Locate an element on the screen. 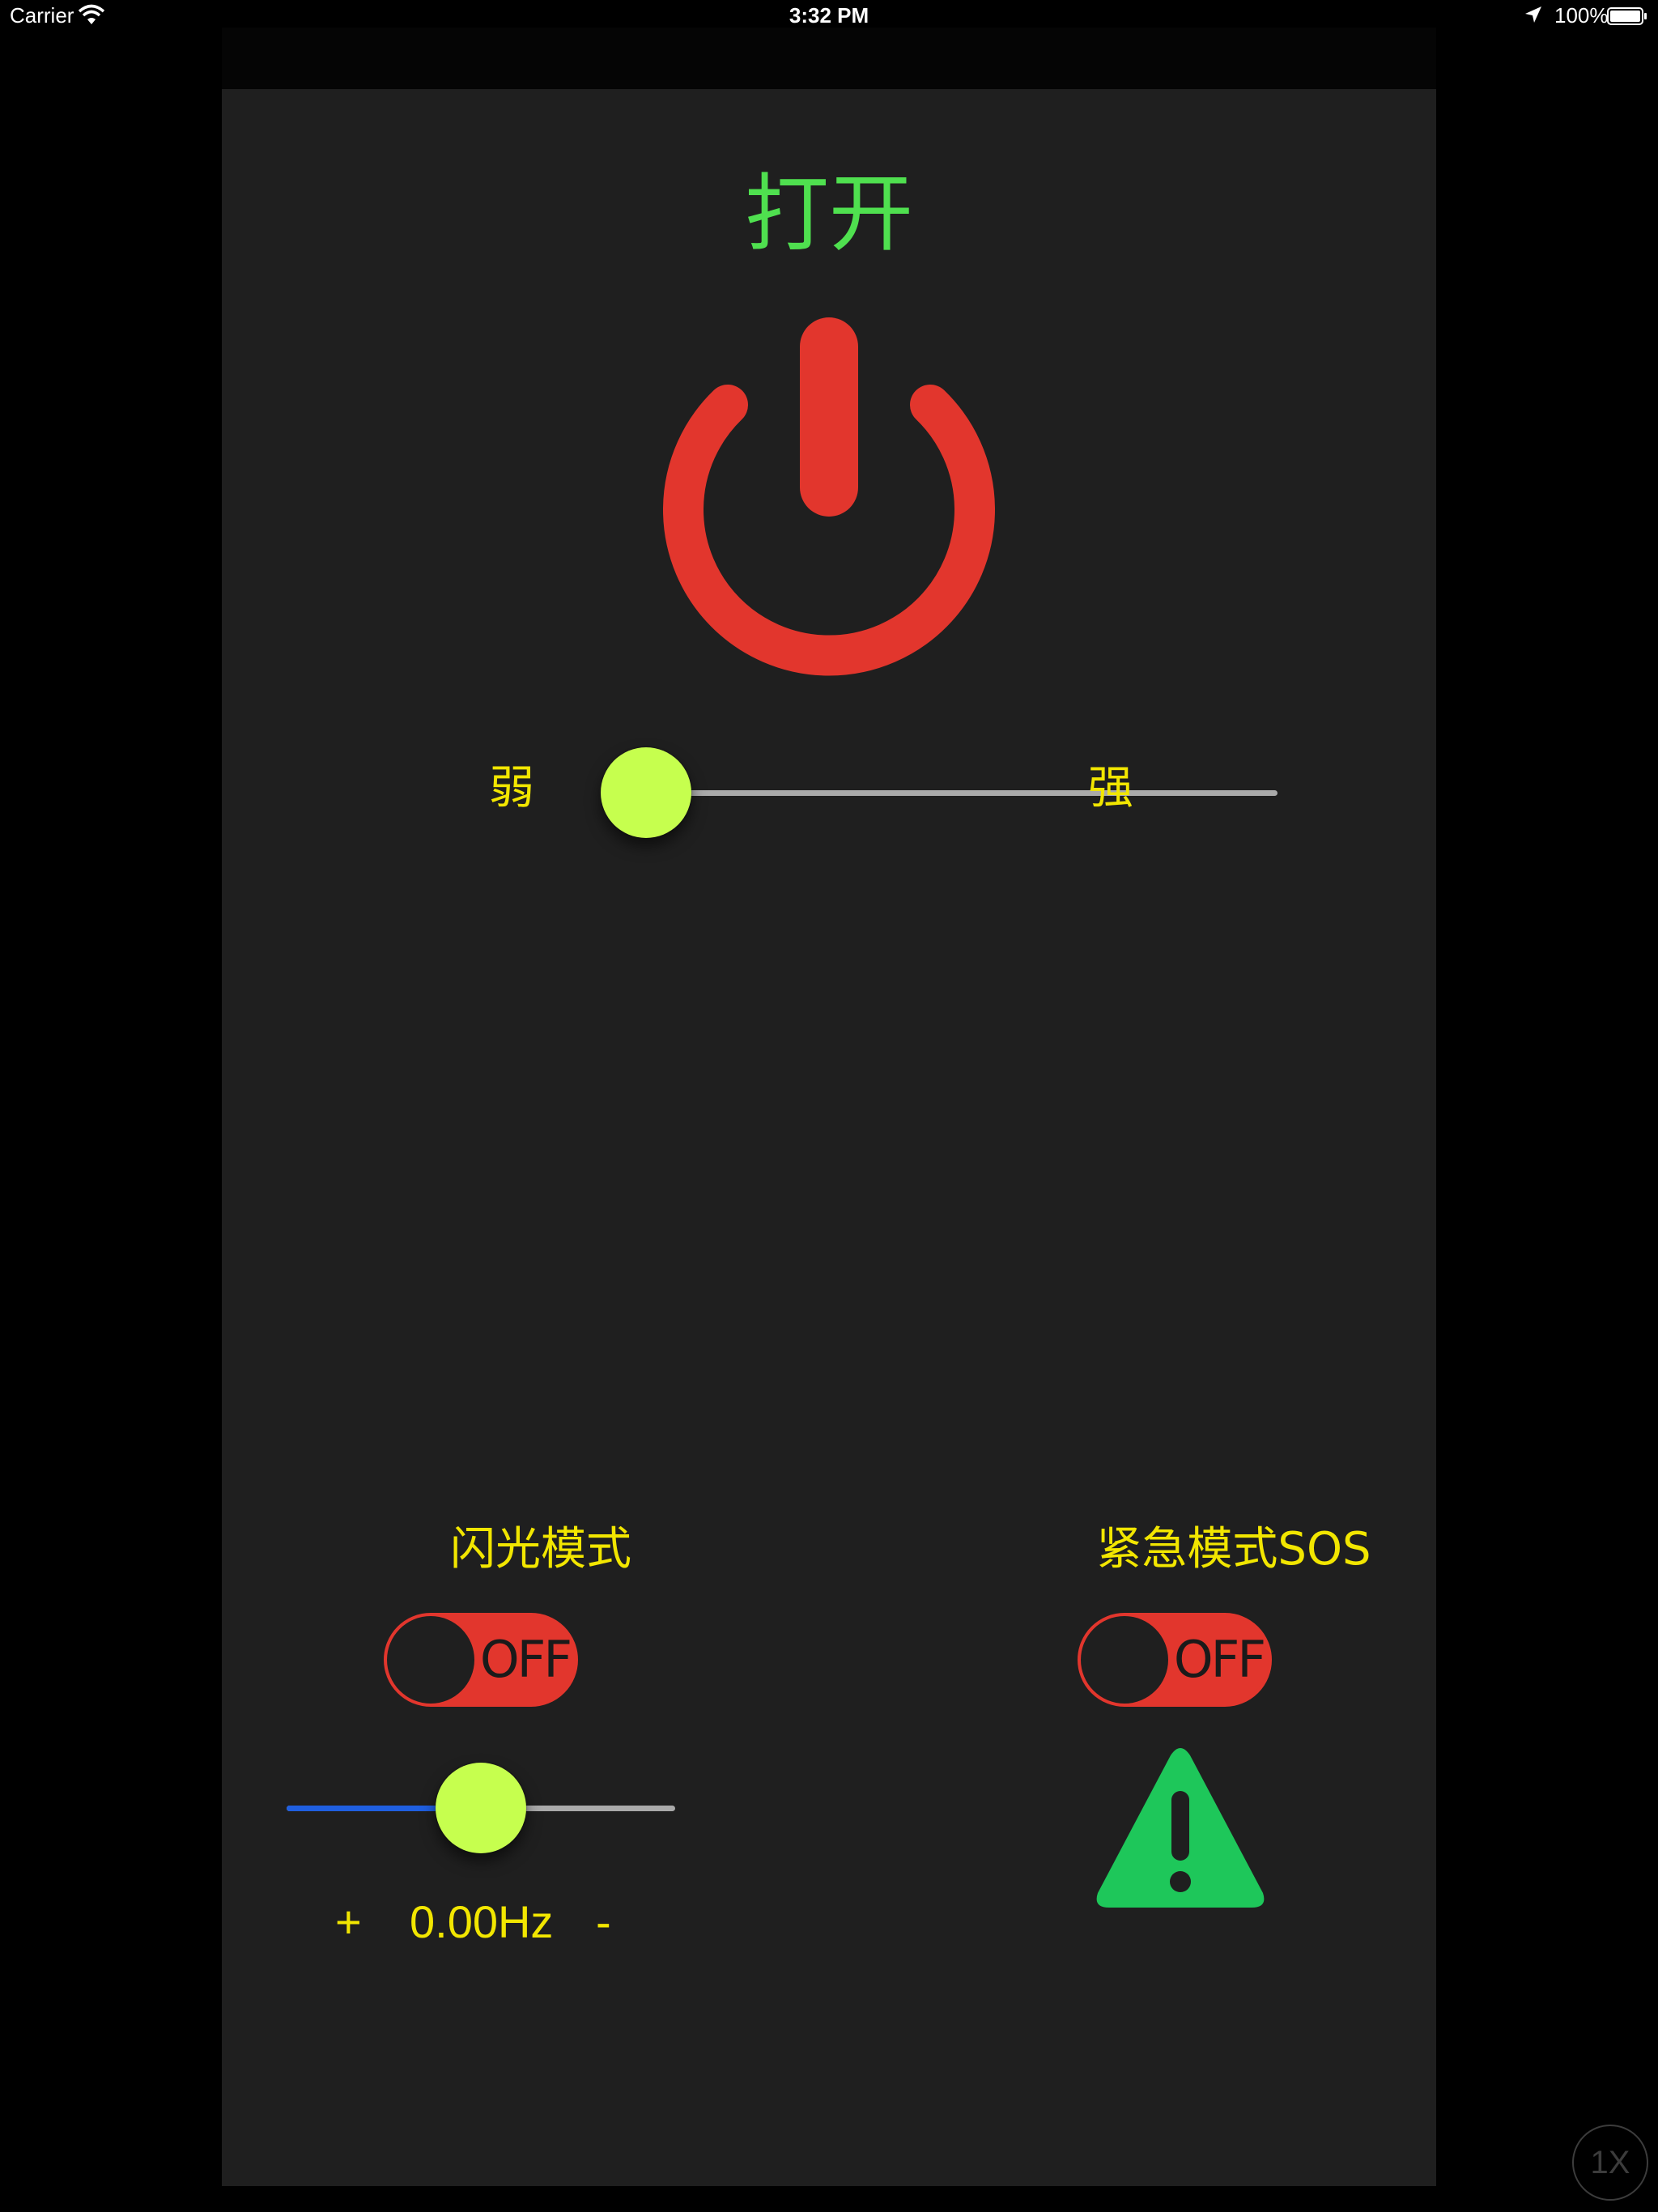 This screenshot has height=2212, width=1658. battery-icon is located at coordinates (1627, 16).